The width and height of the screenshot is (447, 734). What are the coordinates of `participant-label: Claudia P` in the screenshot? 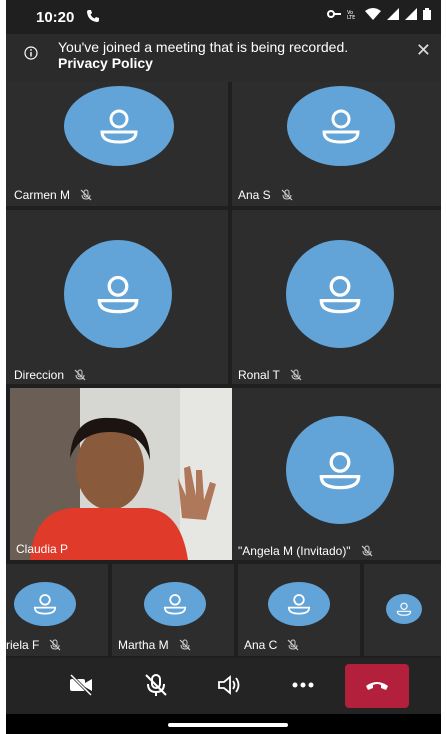 It's located at (42, 549).